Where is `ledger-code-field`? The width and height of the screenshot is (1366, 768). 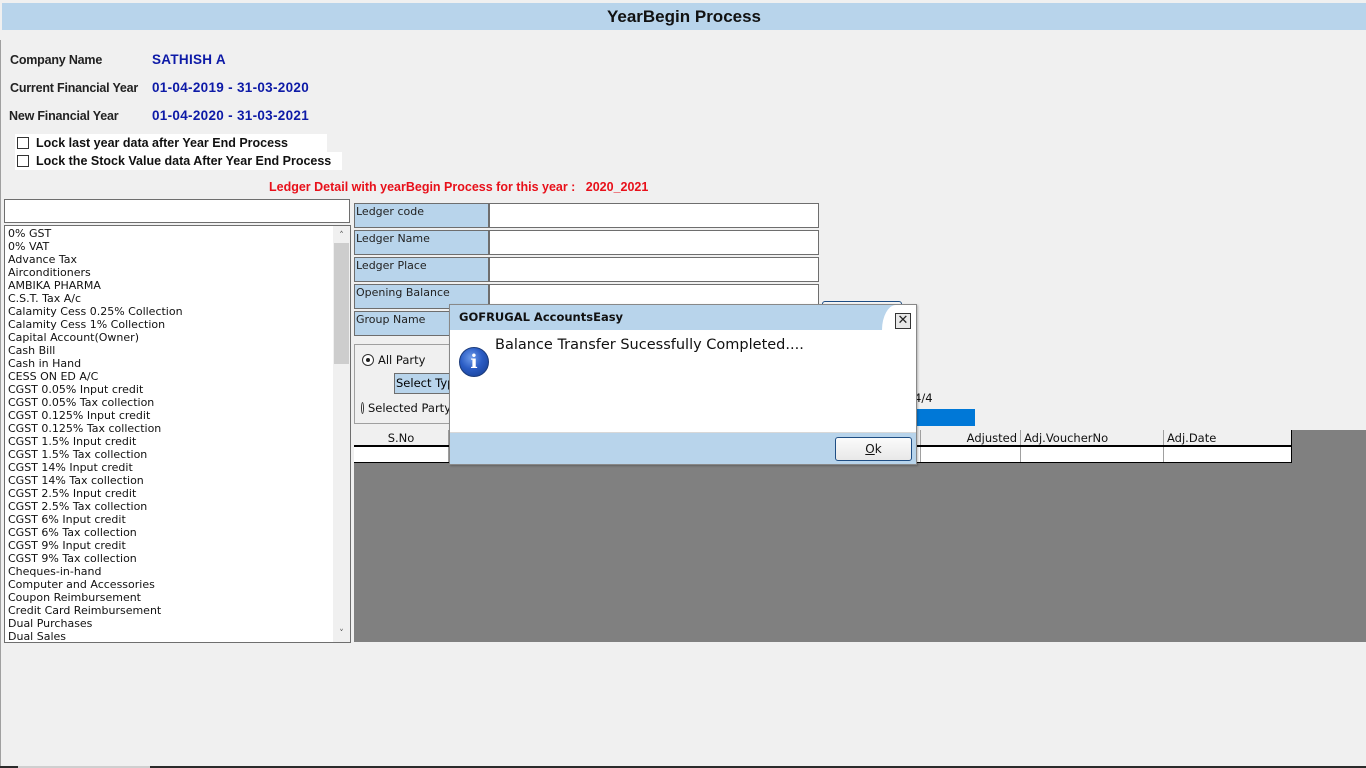 ledger-code-field is located at coordinates (654, 215).